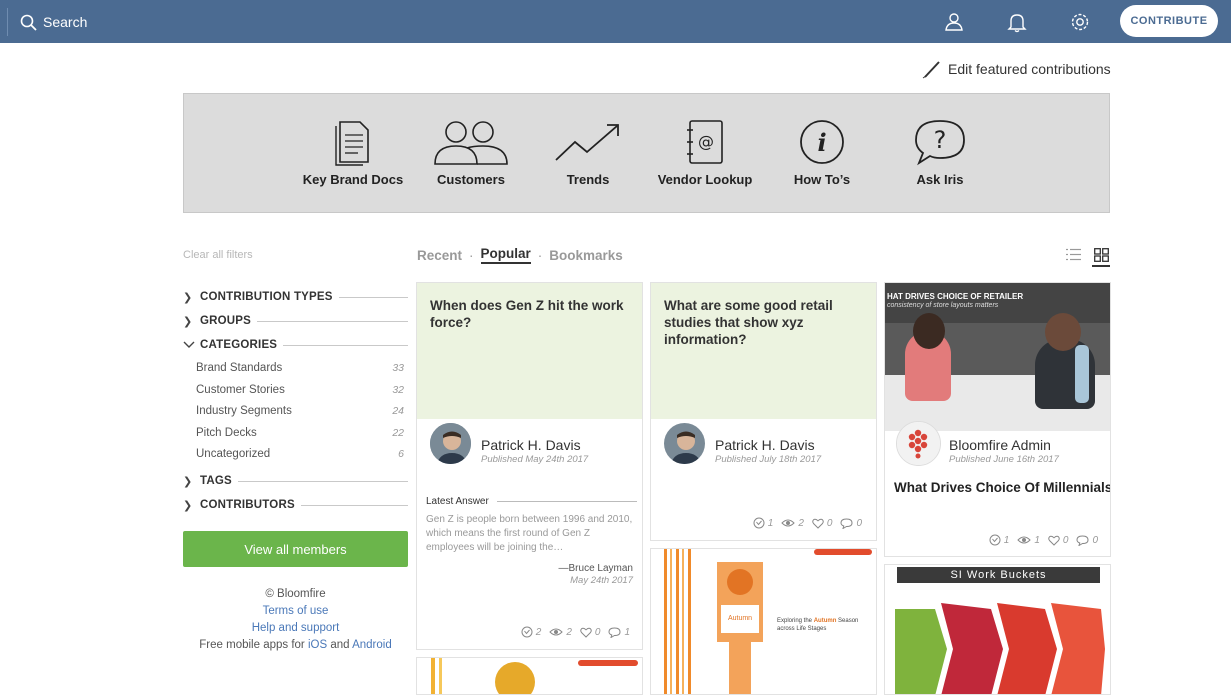 The image size is (1231, 695). What do you see at coordinates (295, 549) in the screenshot?
I see `view-all-members-button: View all members` at bounding box center [295, 549].